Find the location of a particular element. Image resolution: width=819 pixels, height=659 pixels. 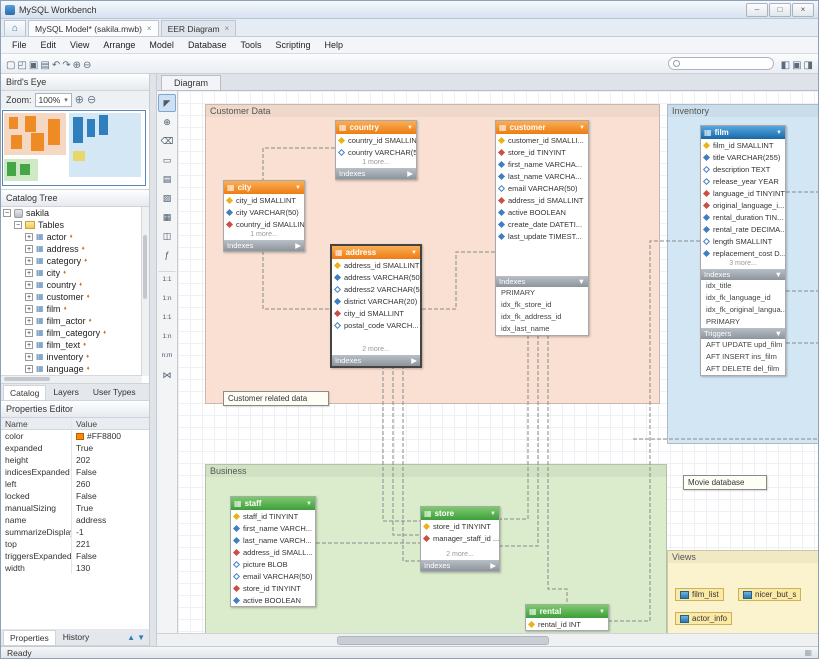

tree-item-customer: + ▦ customer ♦ is located at coordinates (75, 297).